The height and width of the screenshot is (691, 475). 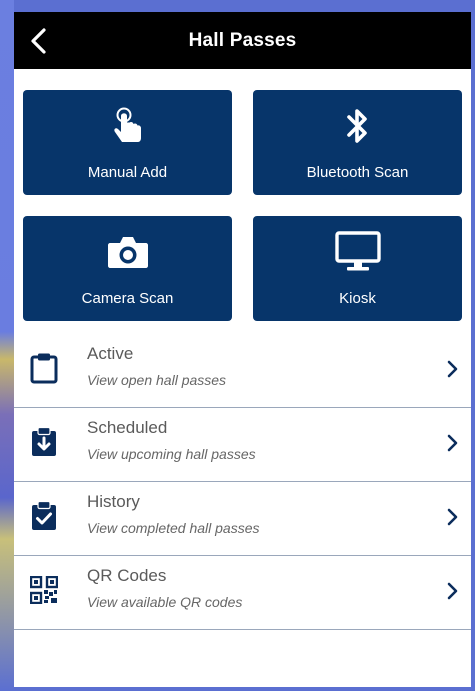 What do you see at coordinates (113, 501) in the screenshot?
I see `list-item-title: History` at bounding box center [113, 501].